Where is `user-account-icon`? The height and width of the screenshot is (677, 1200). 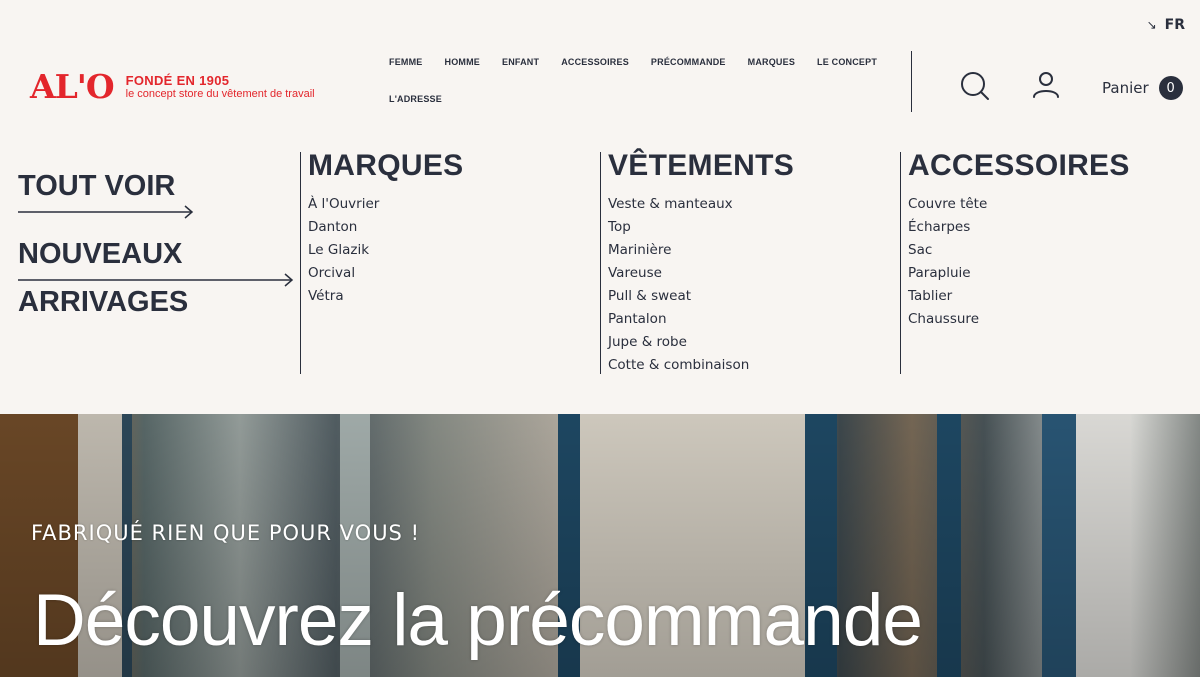
user-account-icon is located at coordinates (1046, 85).